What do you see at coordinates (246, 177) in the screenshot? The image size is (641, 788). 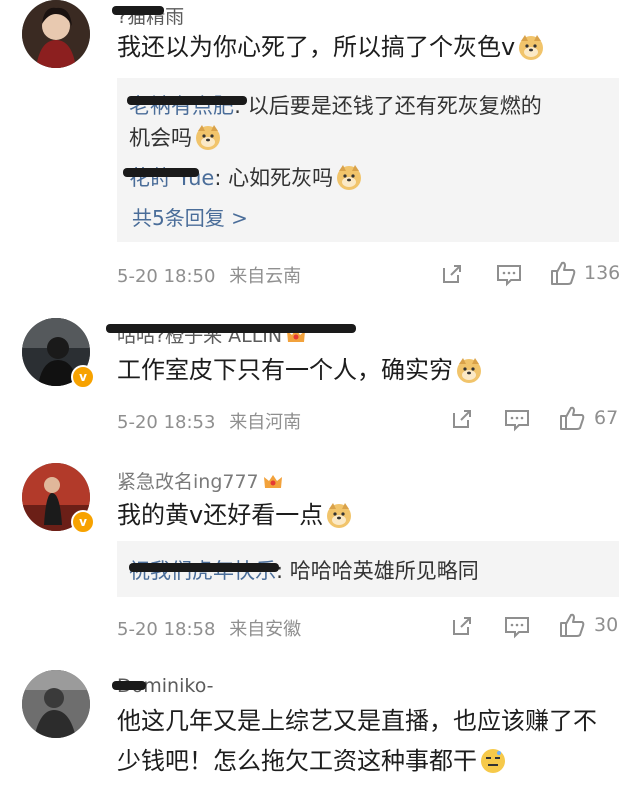 I see `reply-item: 花莳 Yue: 心如死灰吗` at bounding box center [246, 177].